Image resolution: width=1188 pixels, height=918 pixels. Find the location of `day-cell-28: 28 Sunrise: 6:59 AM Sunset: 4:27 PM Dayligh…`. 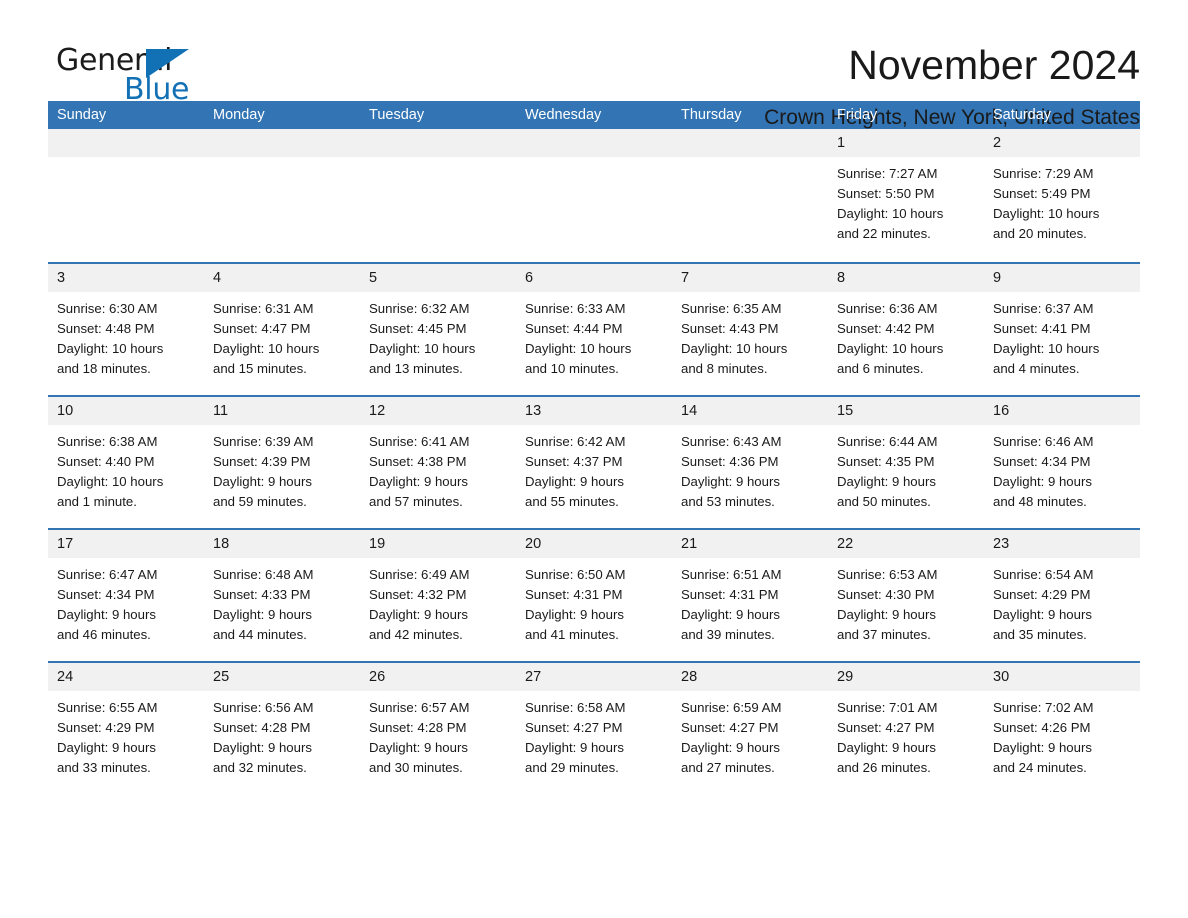

day-cell-28: 28 Sunrise: 6:59 AM Sunset: 4:27 PM Dayligh… is located at coordinates (750, 728).